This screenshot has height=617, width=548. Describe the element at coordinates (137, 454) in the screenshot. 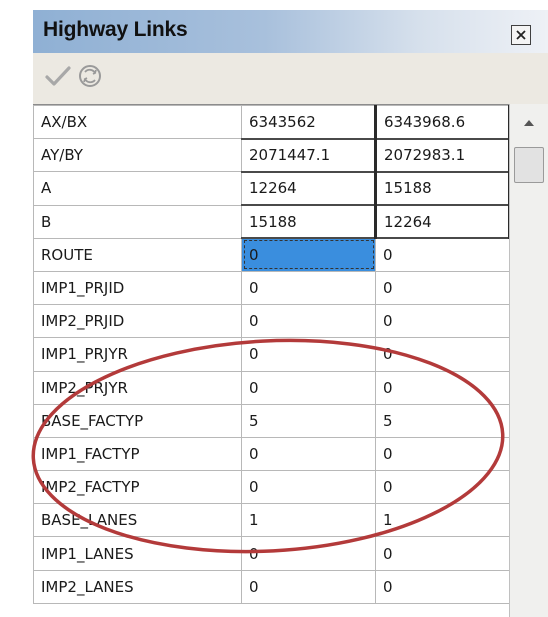

I see `field-name-cell: IMP1_FACTYP` at that location.